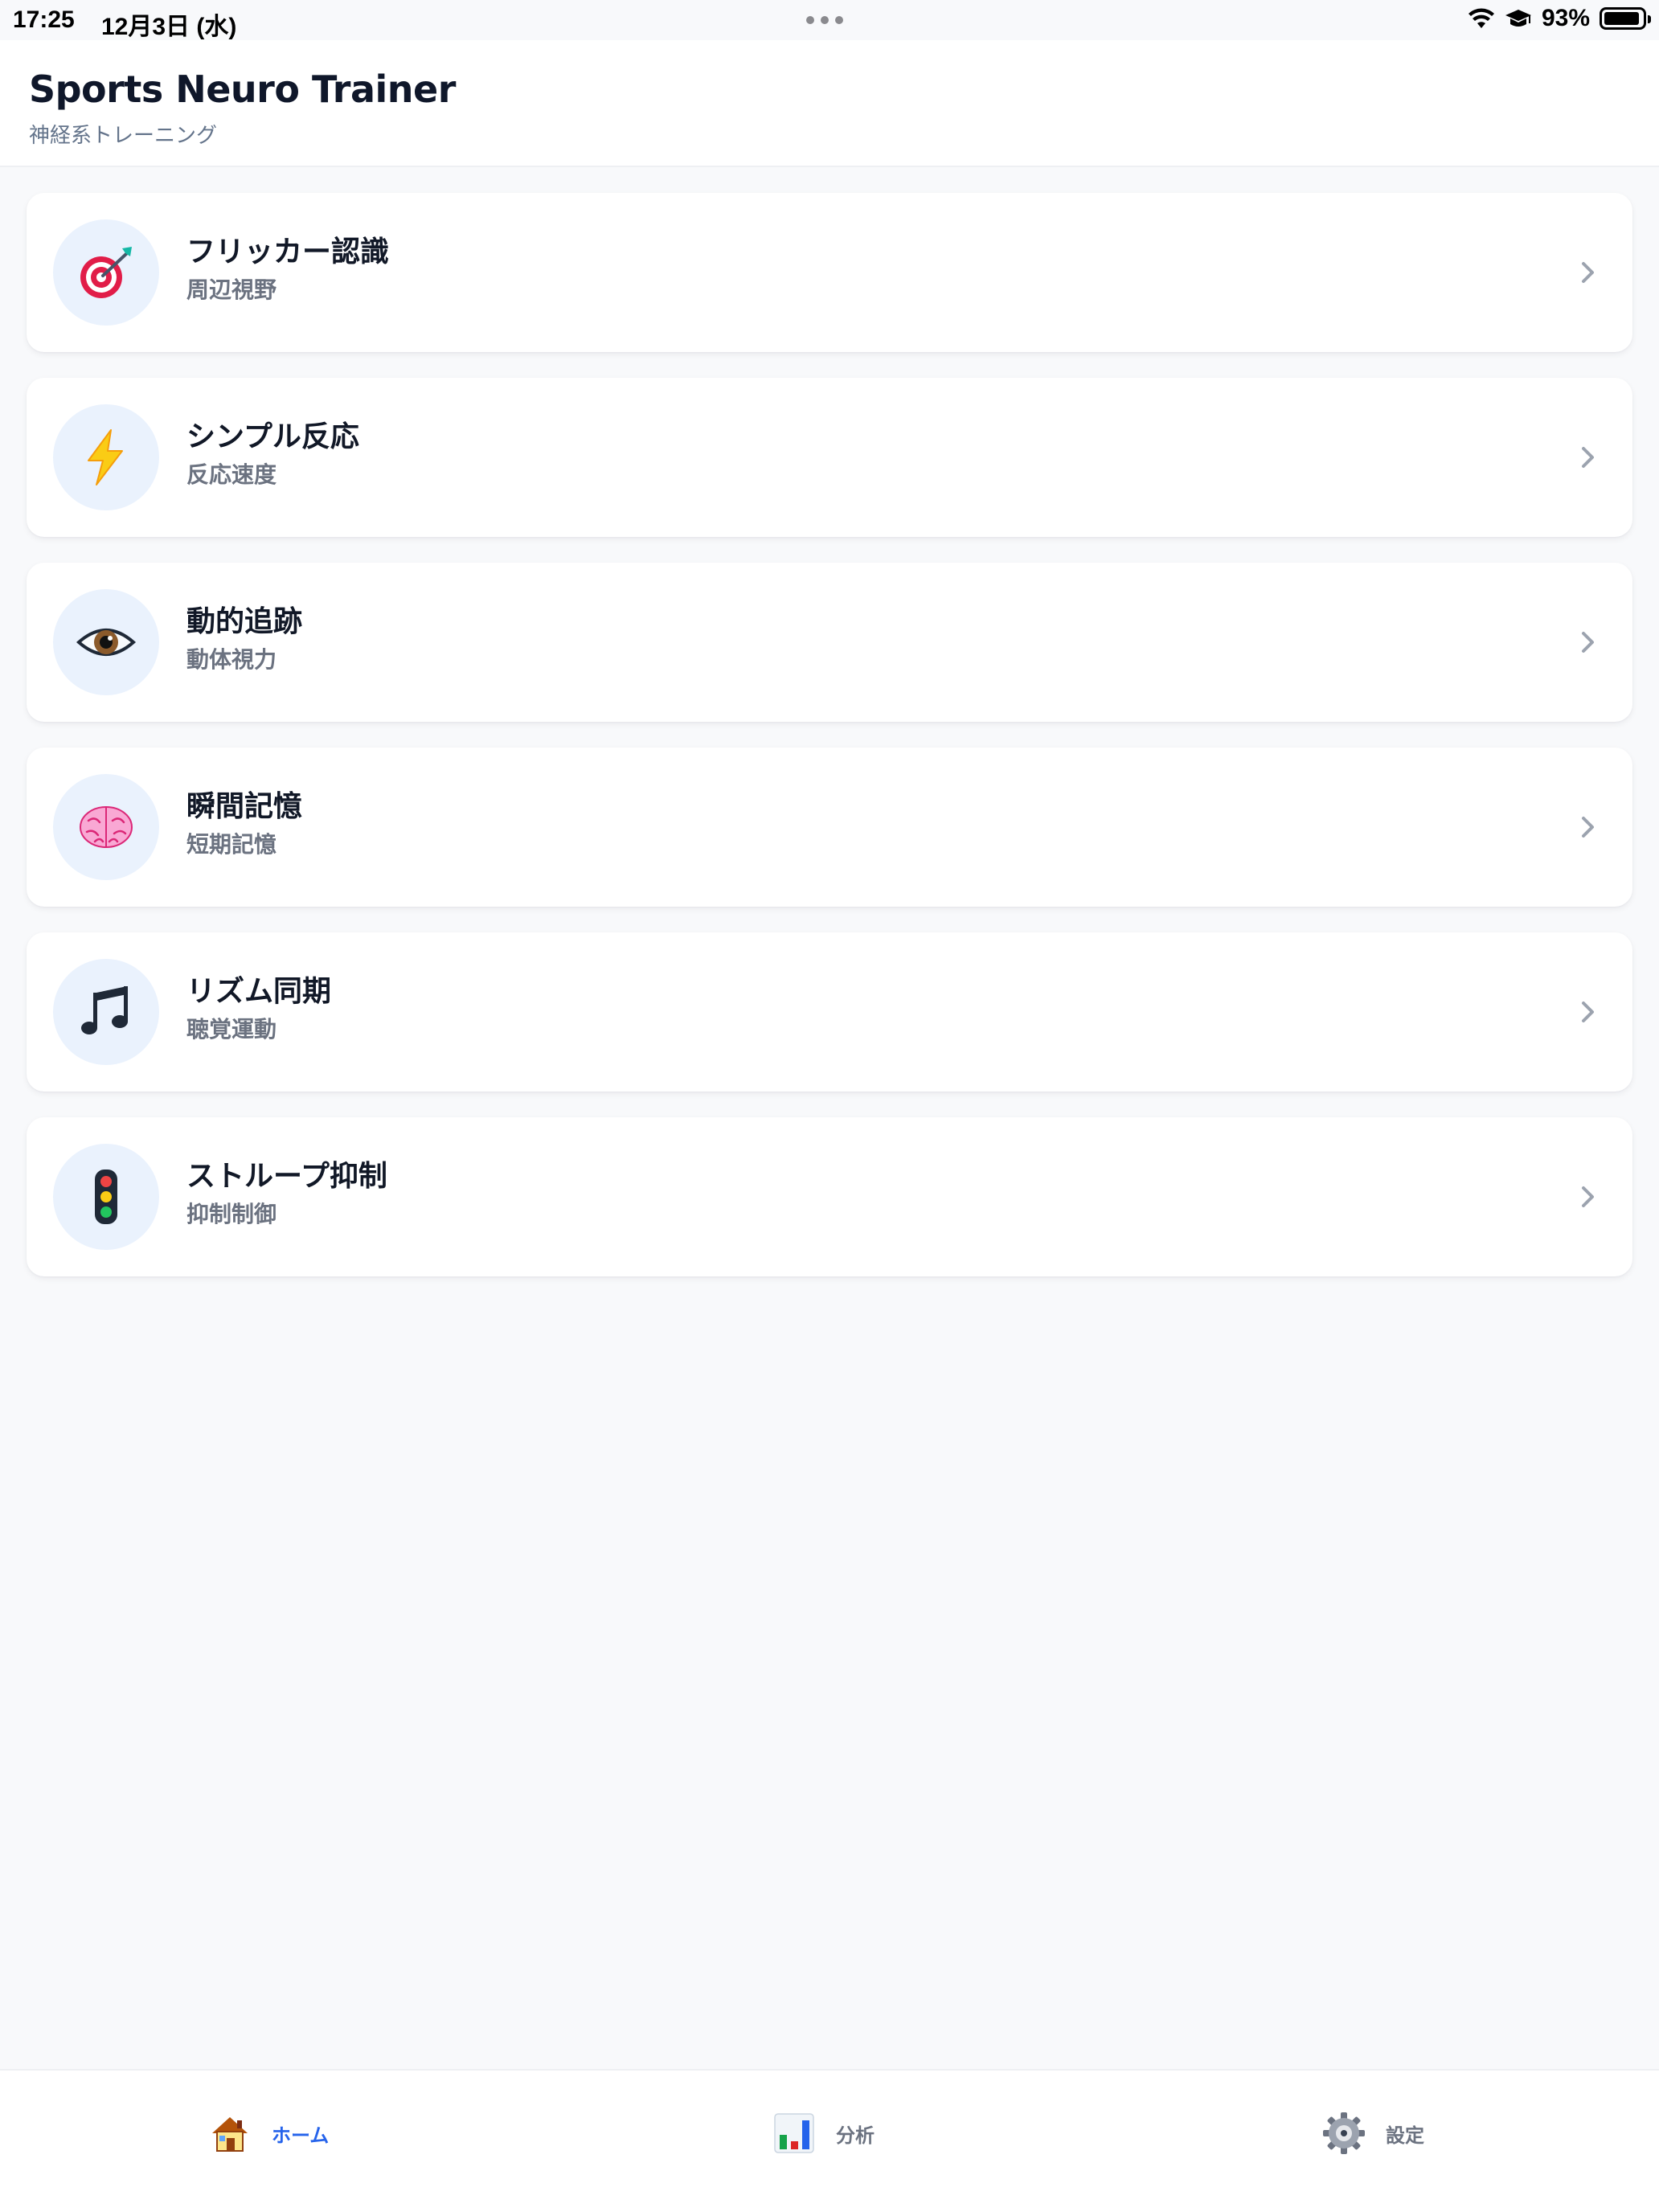 This screenshot has width=1659, height=2212. What do you see at coordinates (1405, 2135) in the screenshot?
I see `tab-label: 設定` at bounding box center [1405, 2135].